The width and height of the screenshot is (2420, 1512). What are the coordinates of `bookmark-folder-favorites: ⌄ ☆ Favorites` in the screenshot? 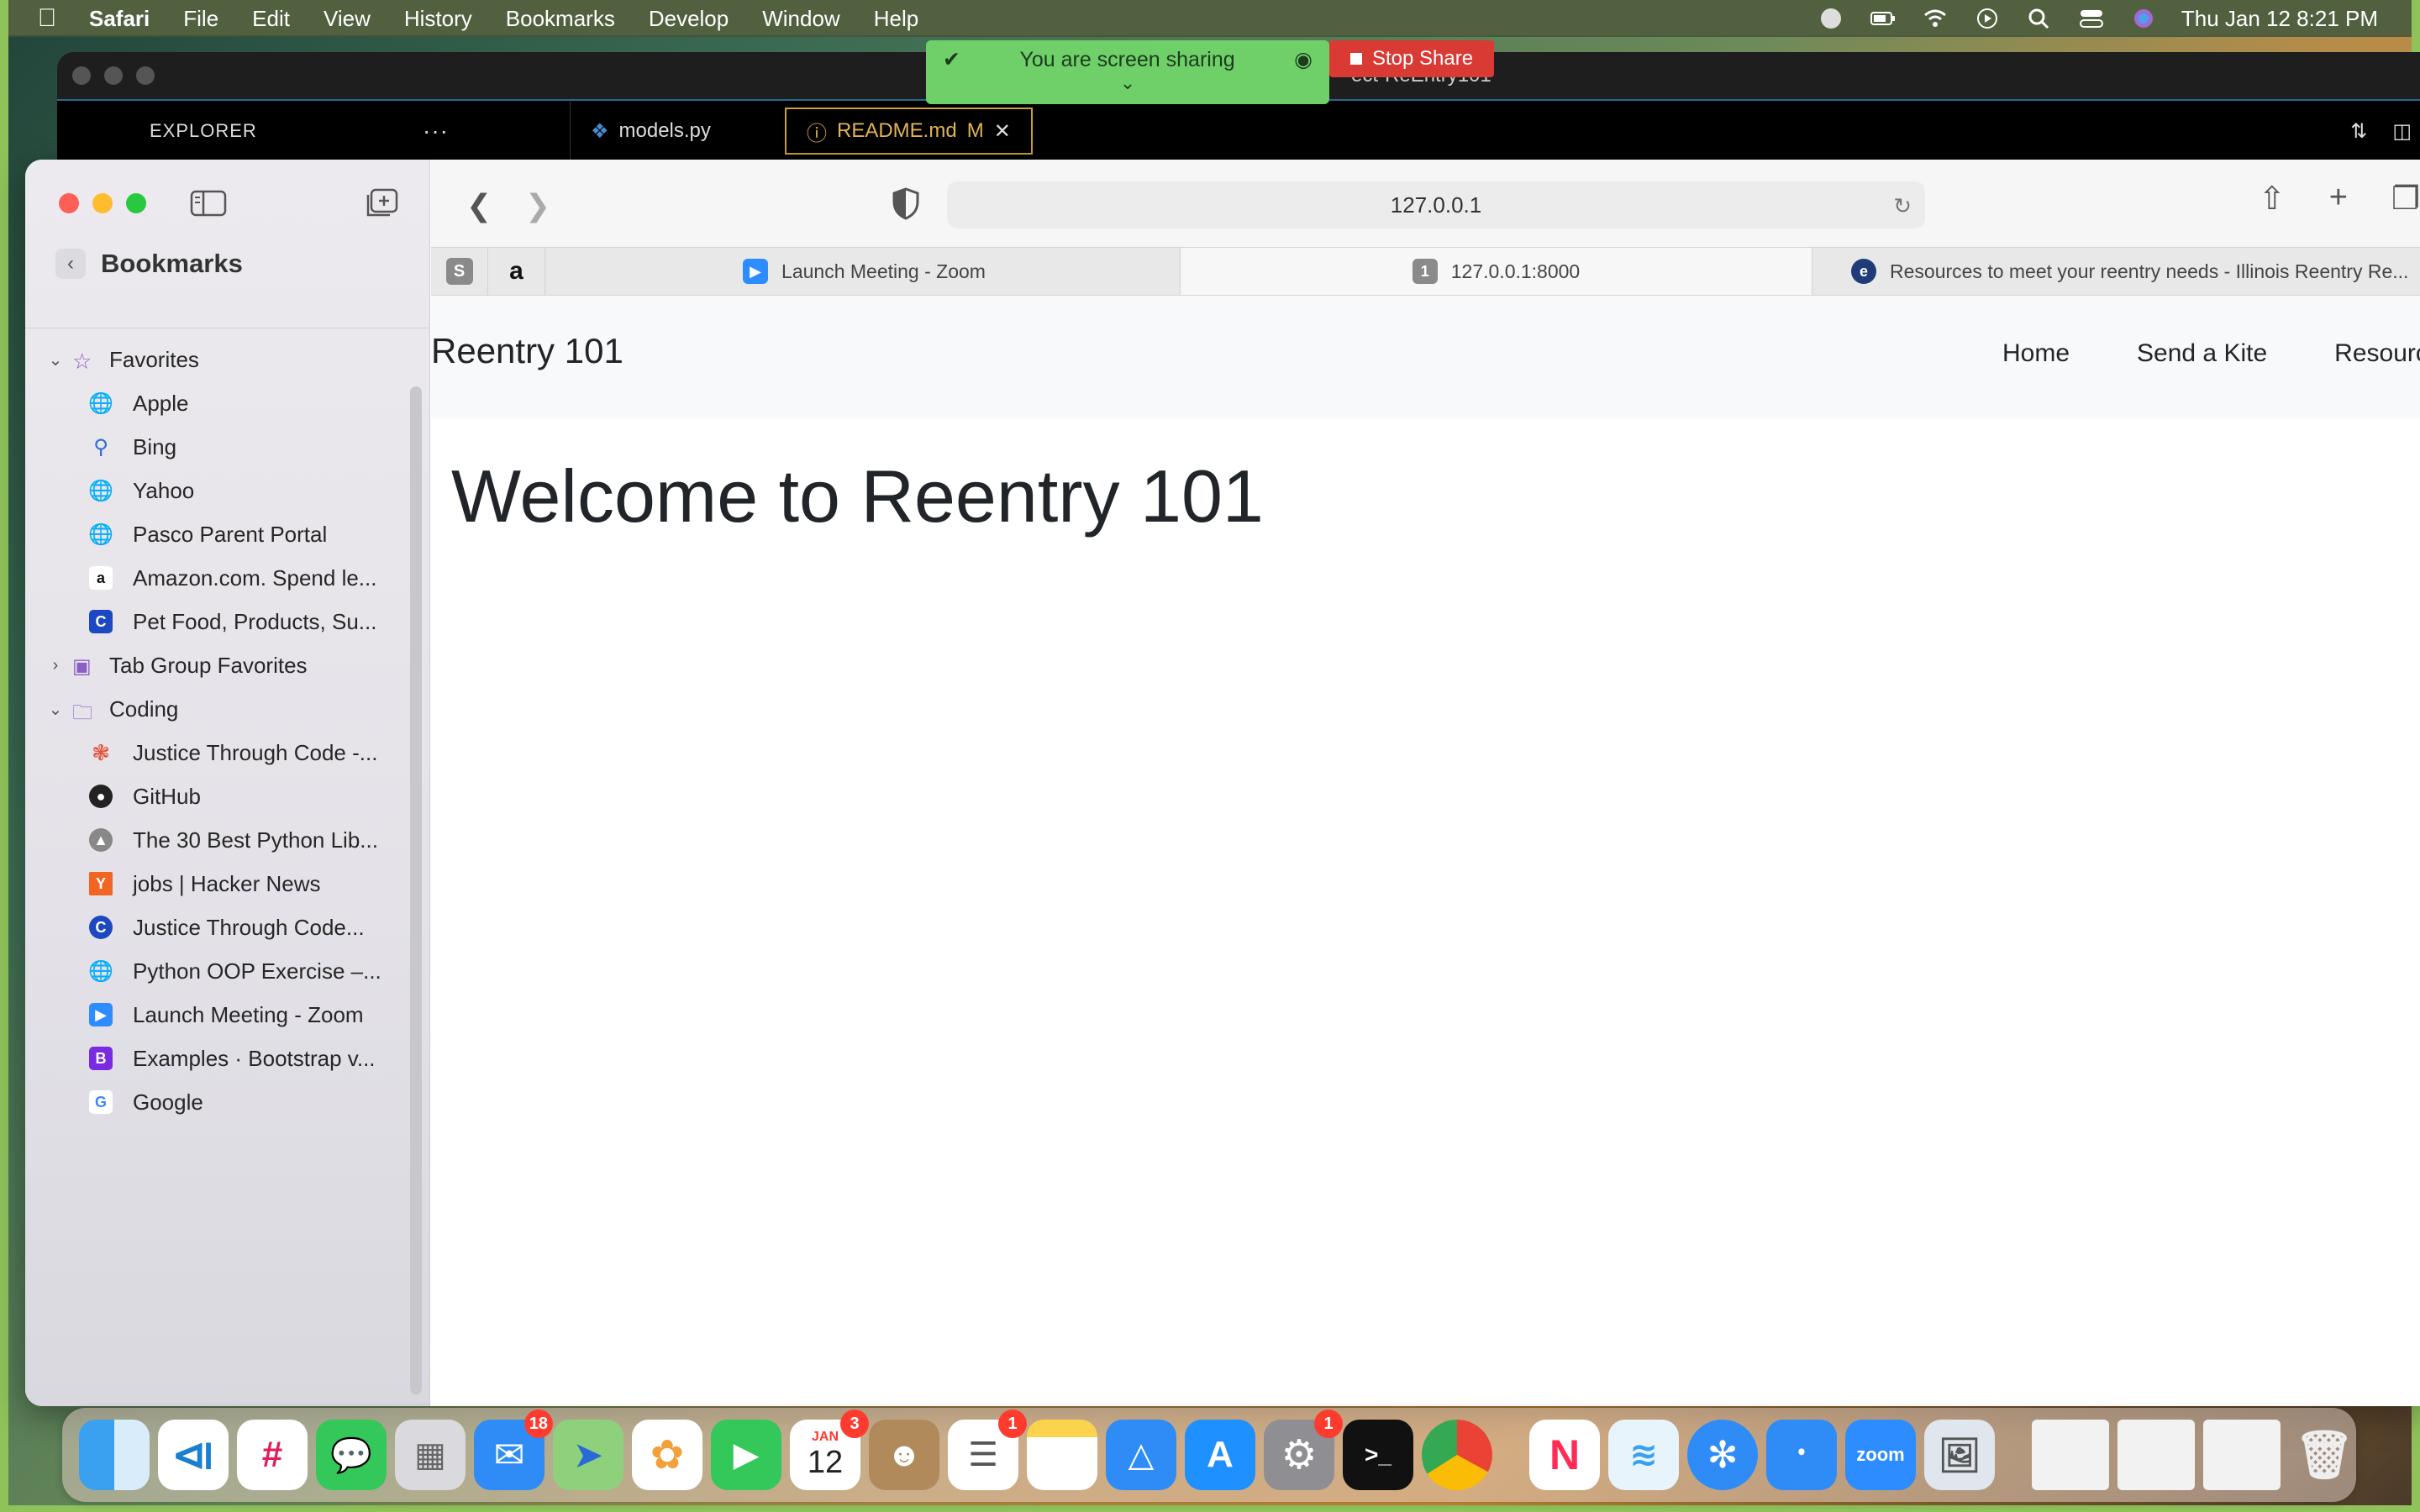 It's located at (218, 359).